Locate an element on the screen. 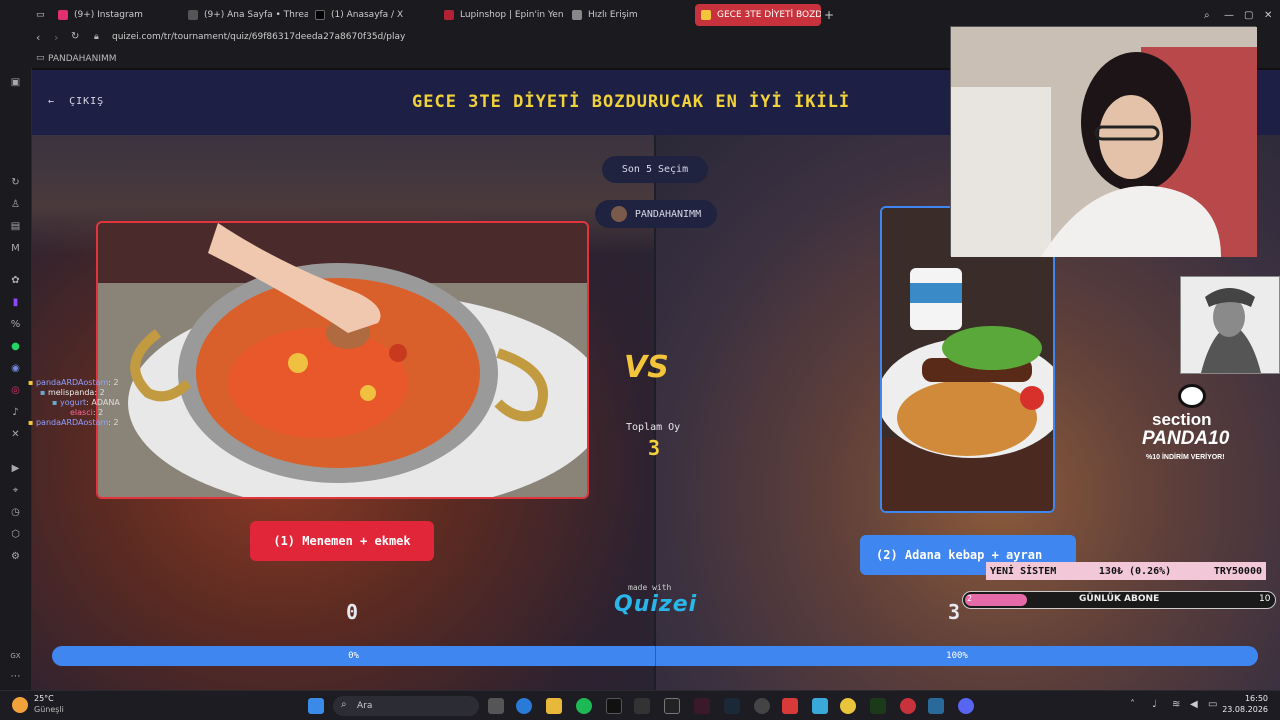 Image resolution: width=1280 pixels, height=720 pixels. new-tab-button: + is located at coordinates (830, 15).